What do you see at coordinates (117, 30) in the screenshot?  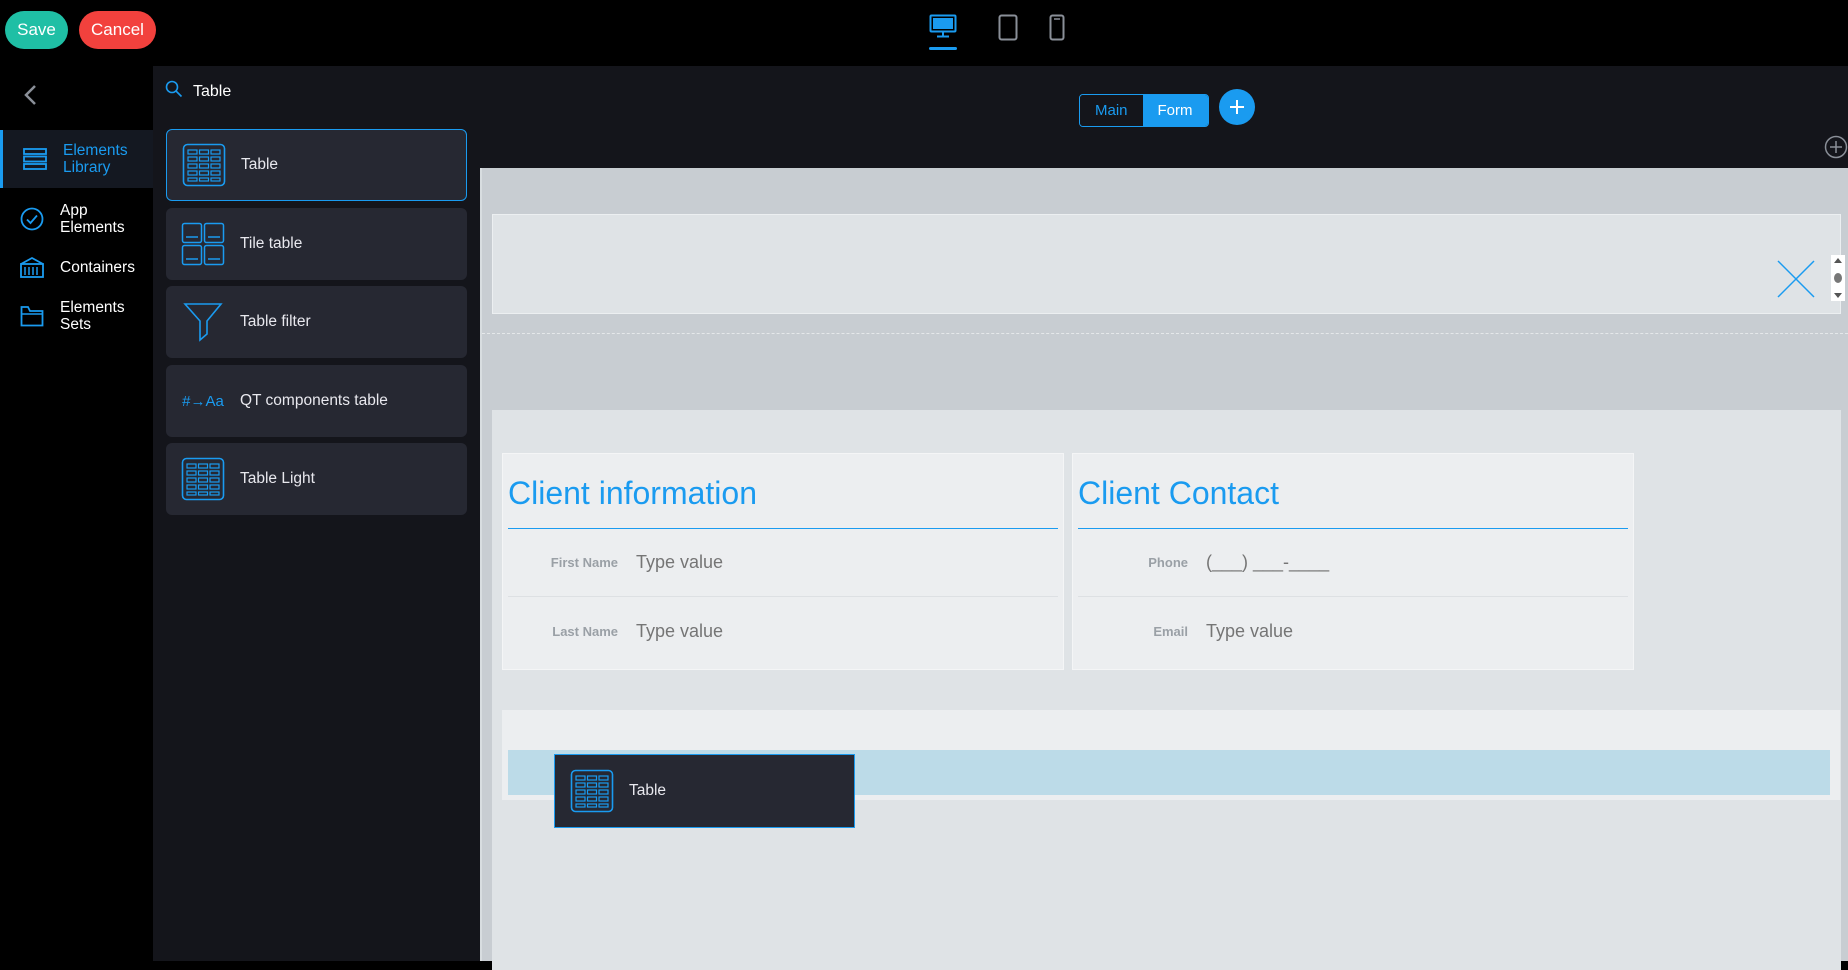 I see `cancel-button: Cancel` at bounding box center [117, 30].